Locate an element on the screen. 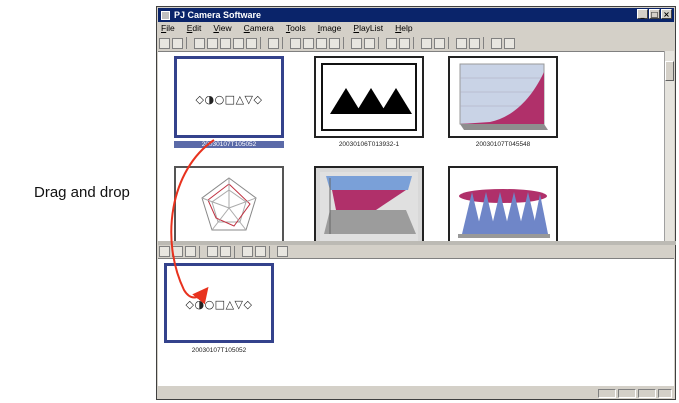 Image resolution: width=679 pixels, height=403 pixels. 3d-bar-chart-graphic is located at coordinates (369, 207).